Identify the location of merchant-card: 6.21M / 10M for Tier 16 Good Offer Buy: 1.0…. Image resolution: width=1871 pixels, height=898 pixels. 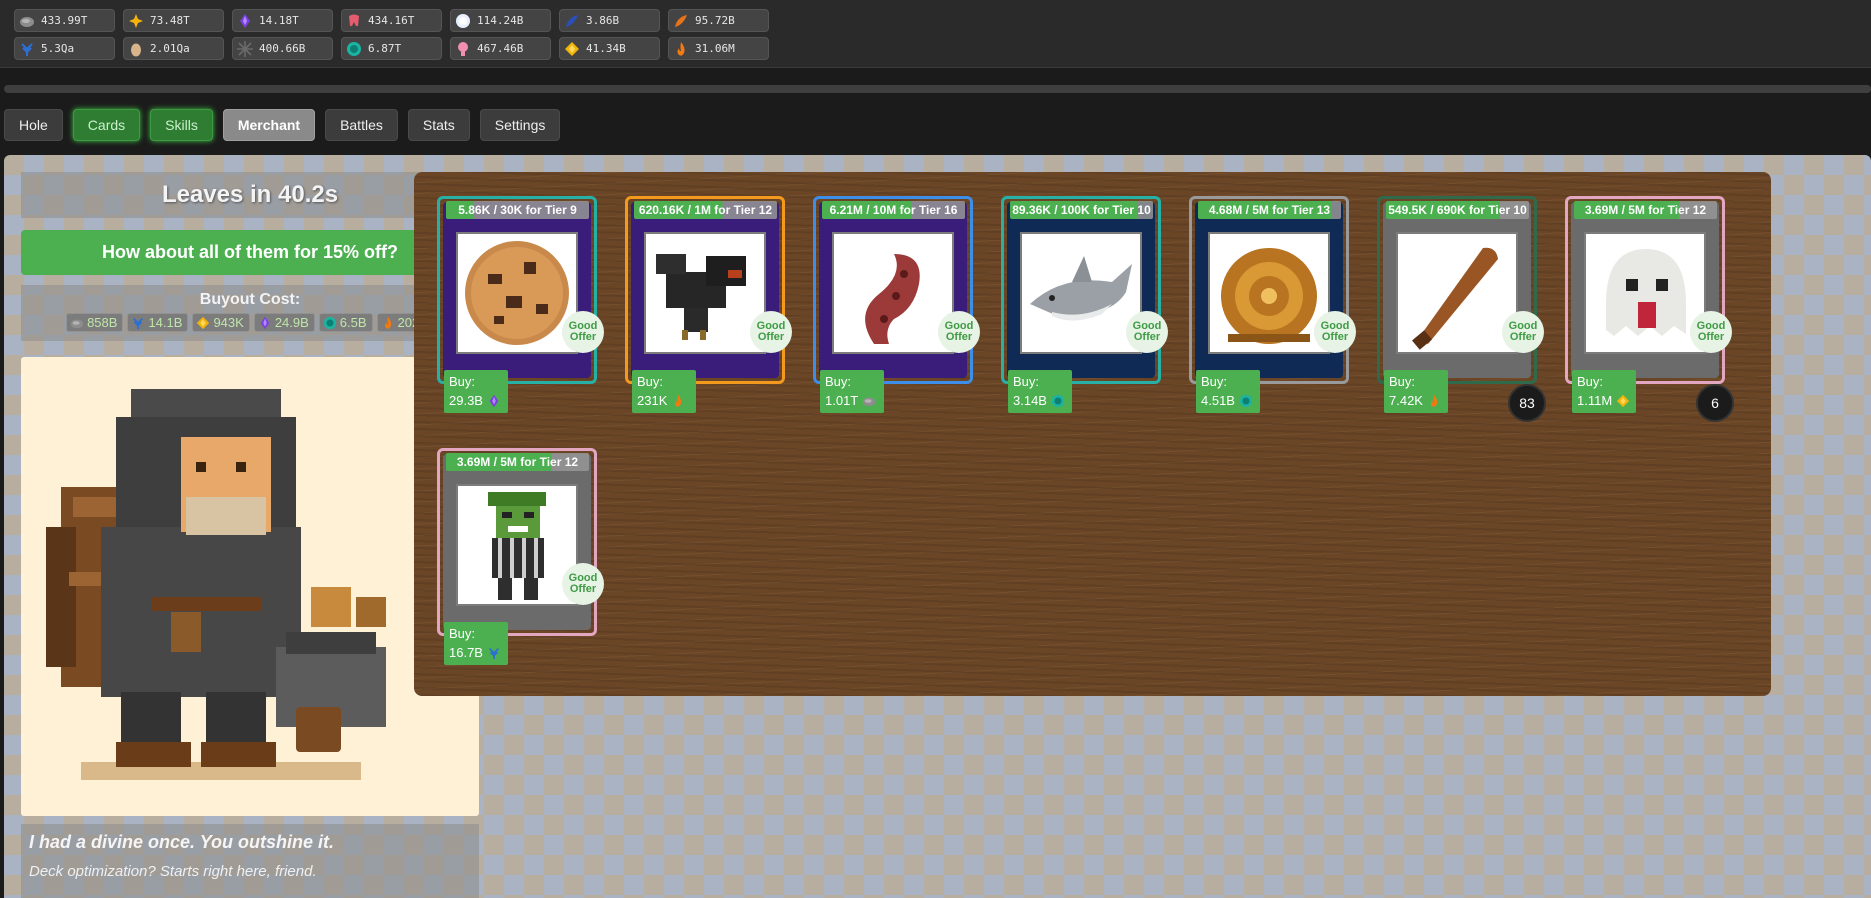
(896, 304).